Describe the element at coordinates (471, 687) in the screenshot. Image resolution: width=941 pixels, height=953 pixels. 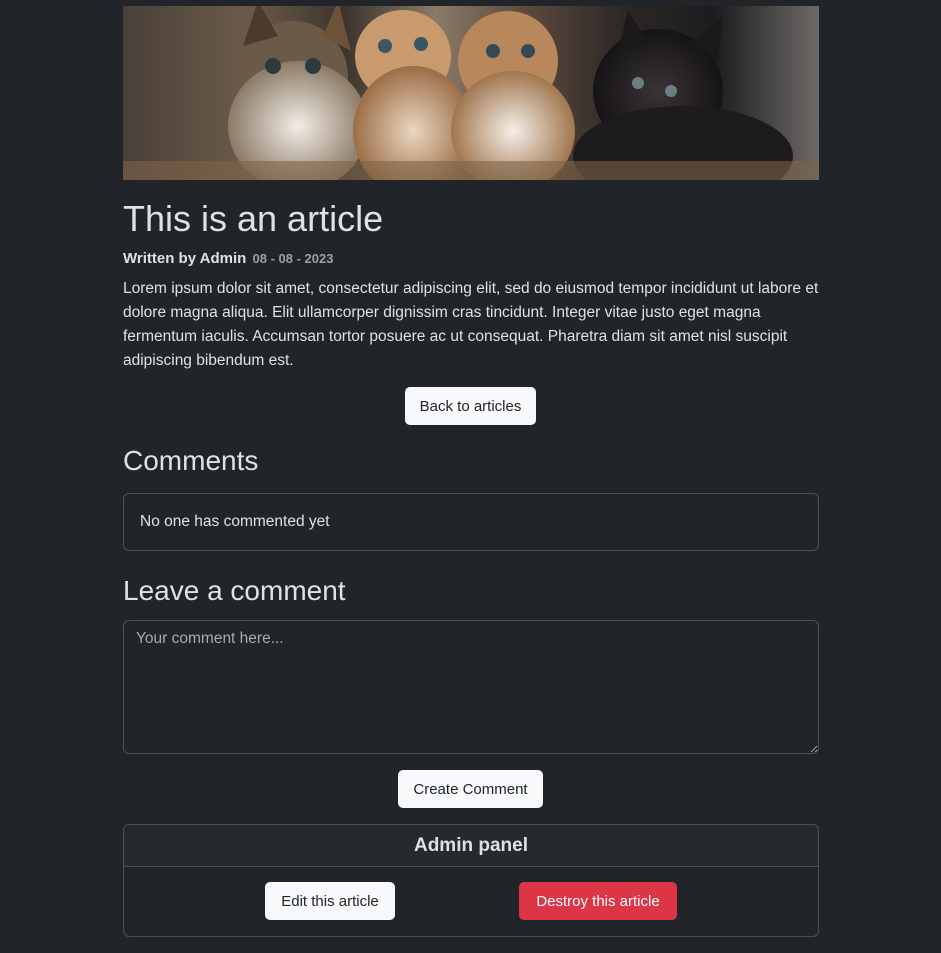
I see `comment-textarea` at that location.